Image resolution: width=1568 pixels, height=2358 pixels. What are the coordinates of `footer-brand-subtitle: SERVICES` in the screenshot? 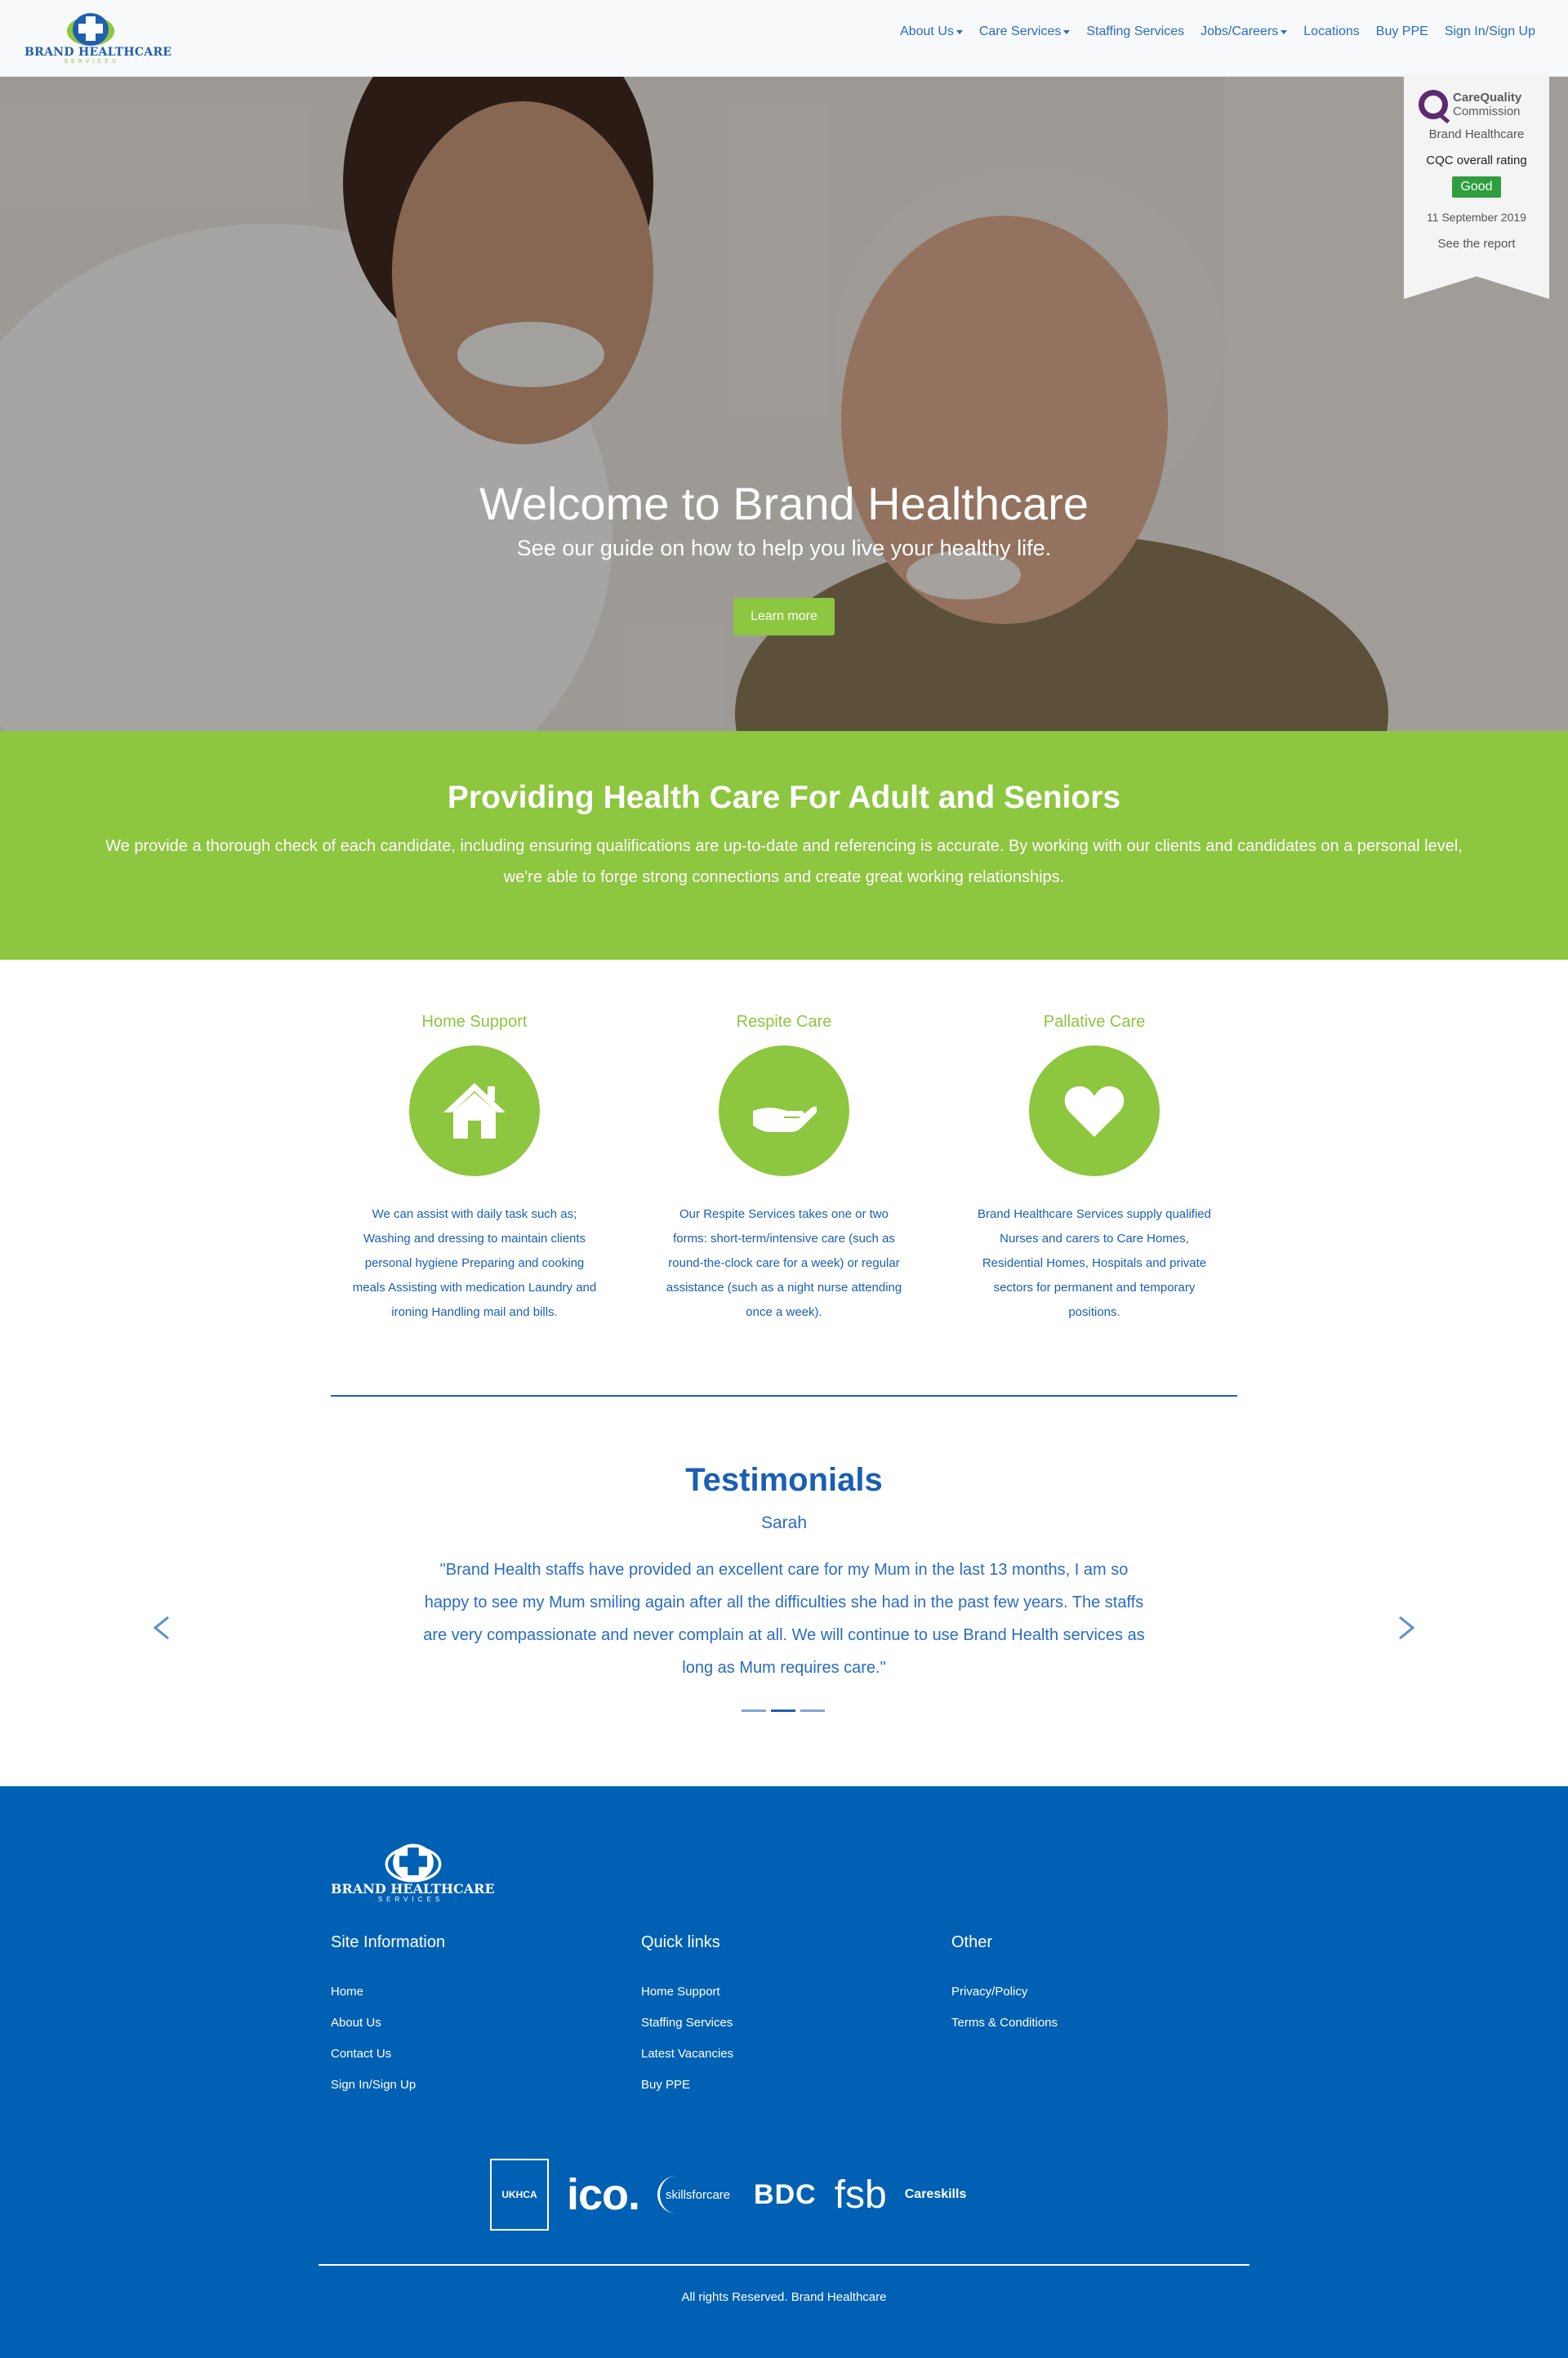 It's located at (410, 1899).